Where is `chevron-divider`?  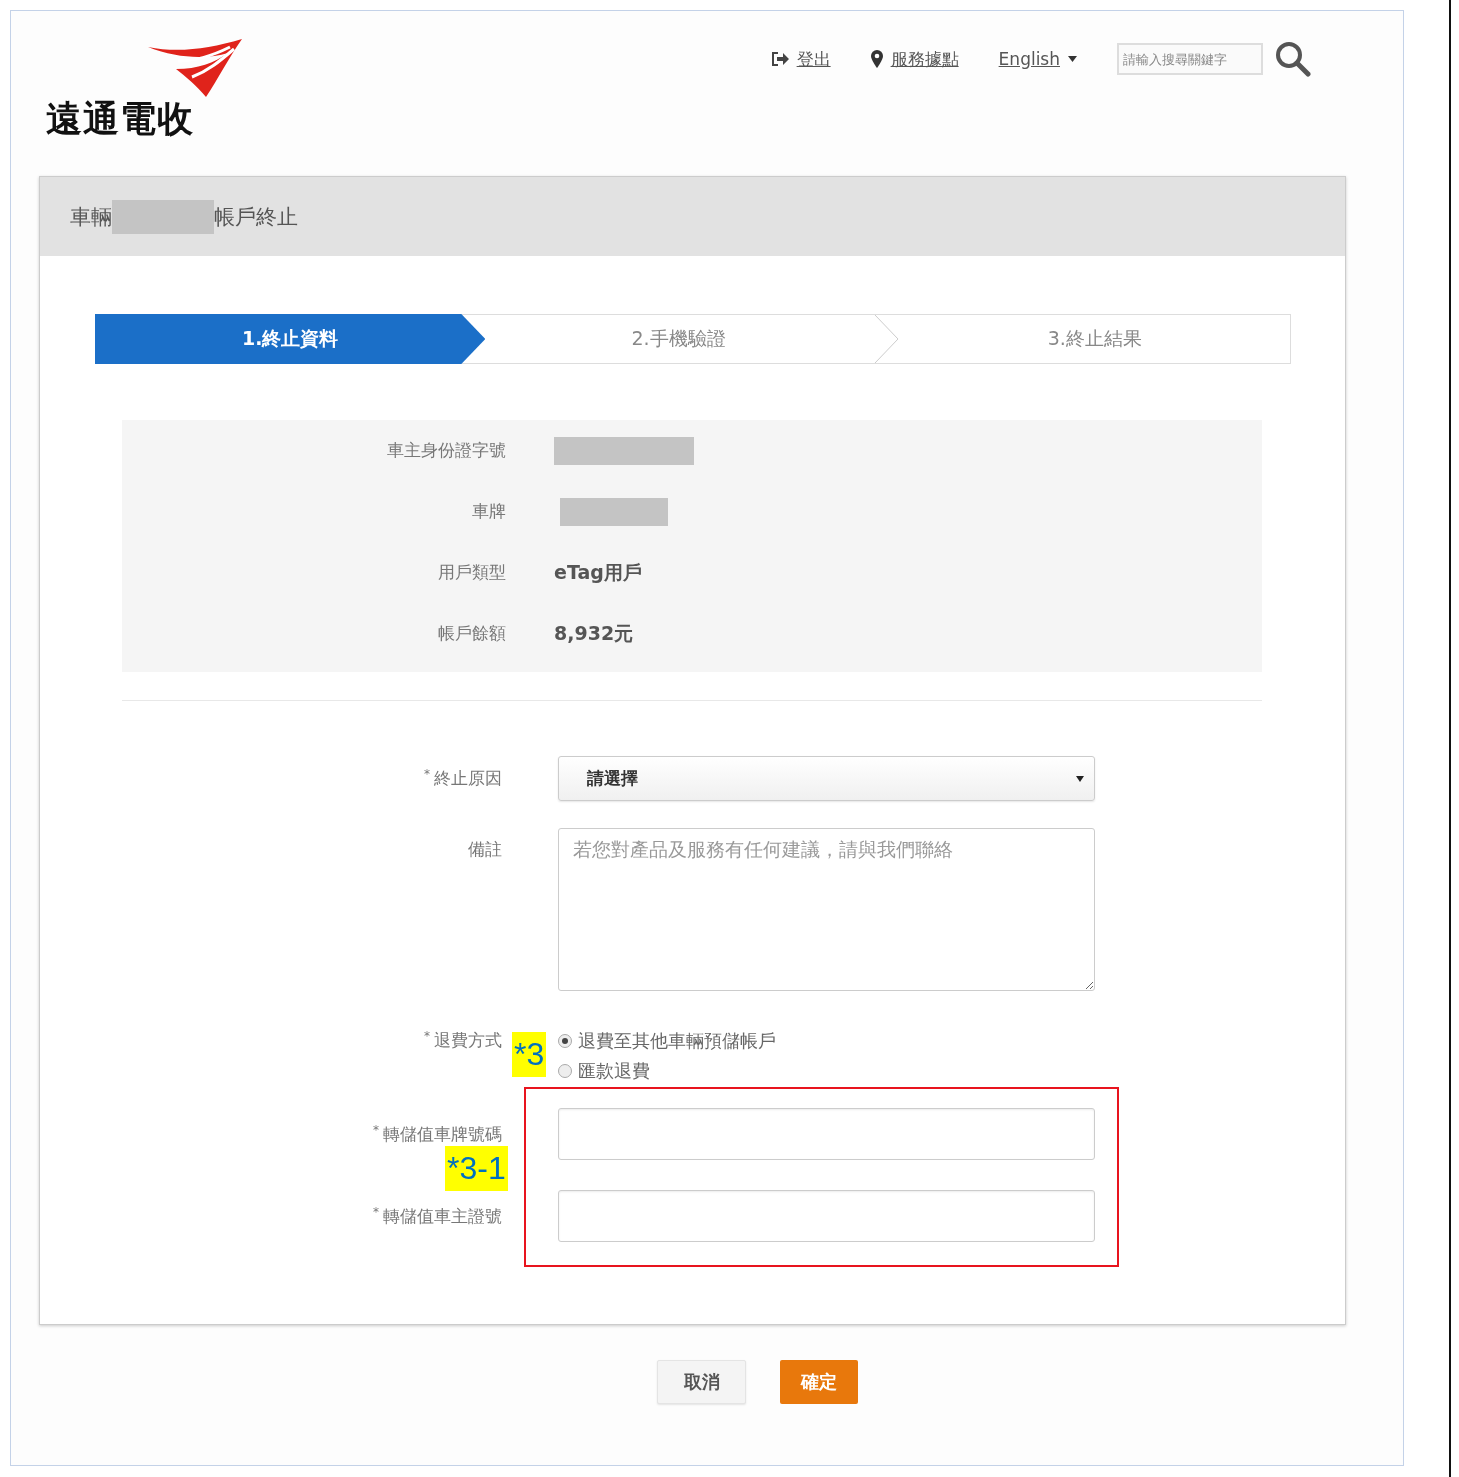
chevron-divider is located at coordinates (886, 339).